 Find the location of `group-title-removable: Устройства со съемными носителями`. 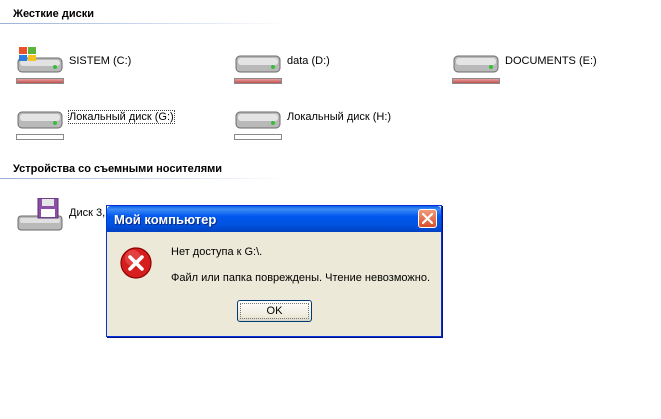

group-title-removable: Устройства со съемными носителями is located at coordinates (118, 169).